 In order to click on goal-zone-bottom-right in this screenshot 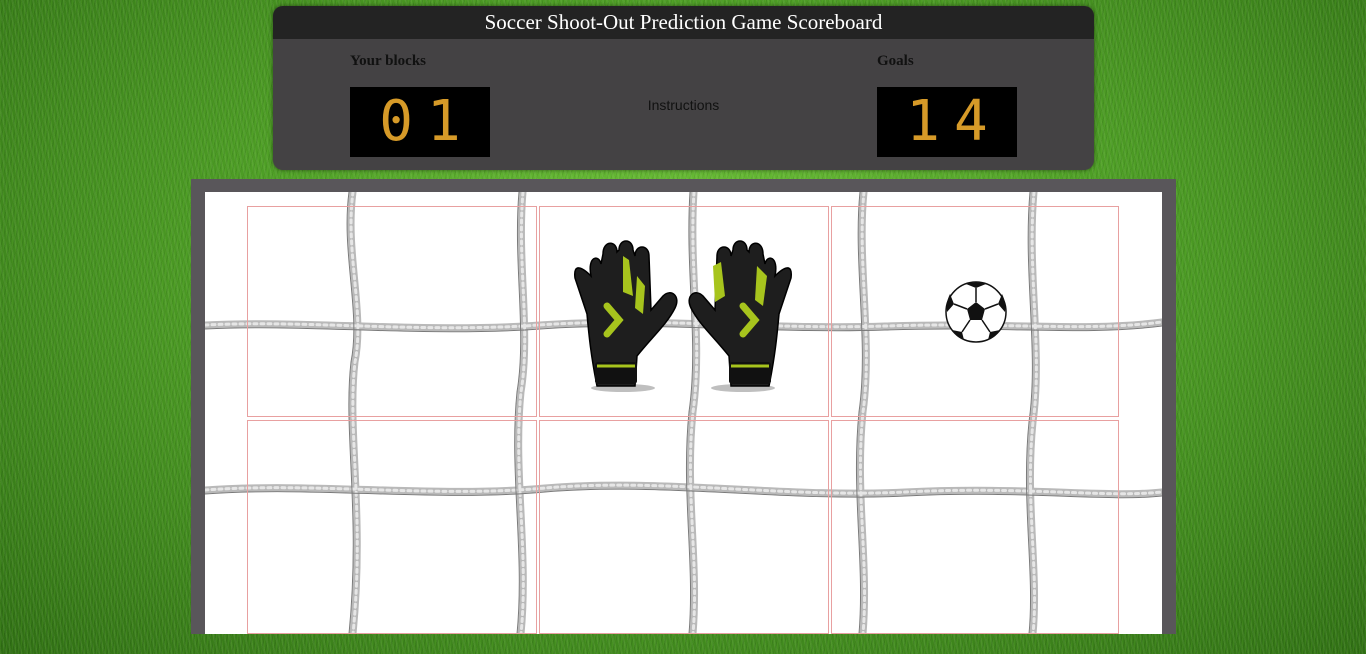, I will do `click(975, 527)`.